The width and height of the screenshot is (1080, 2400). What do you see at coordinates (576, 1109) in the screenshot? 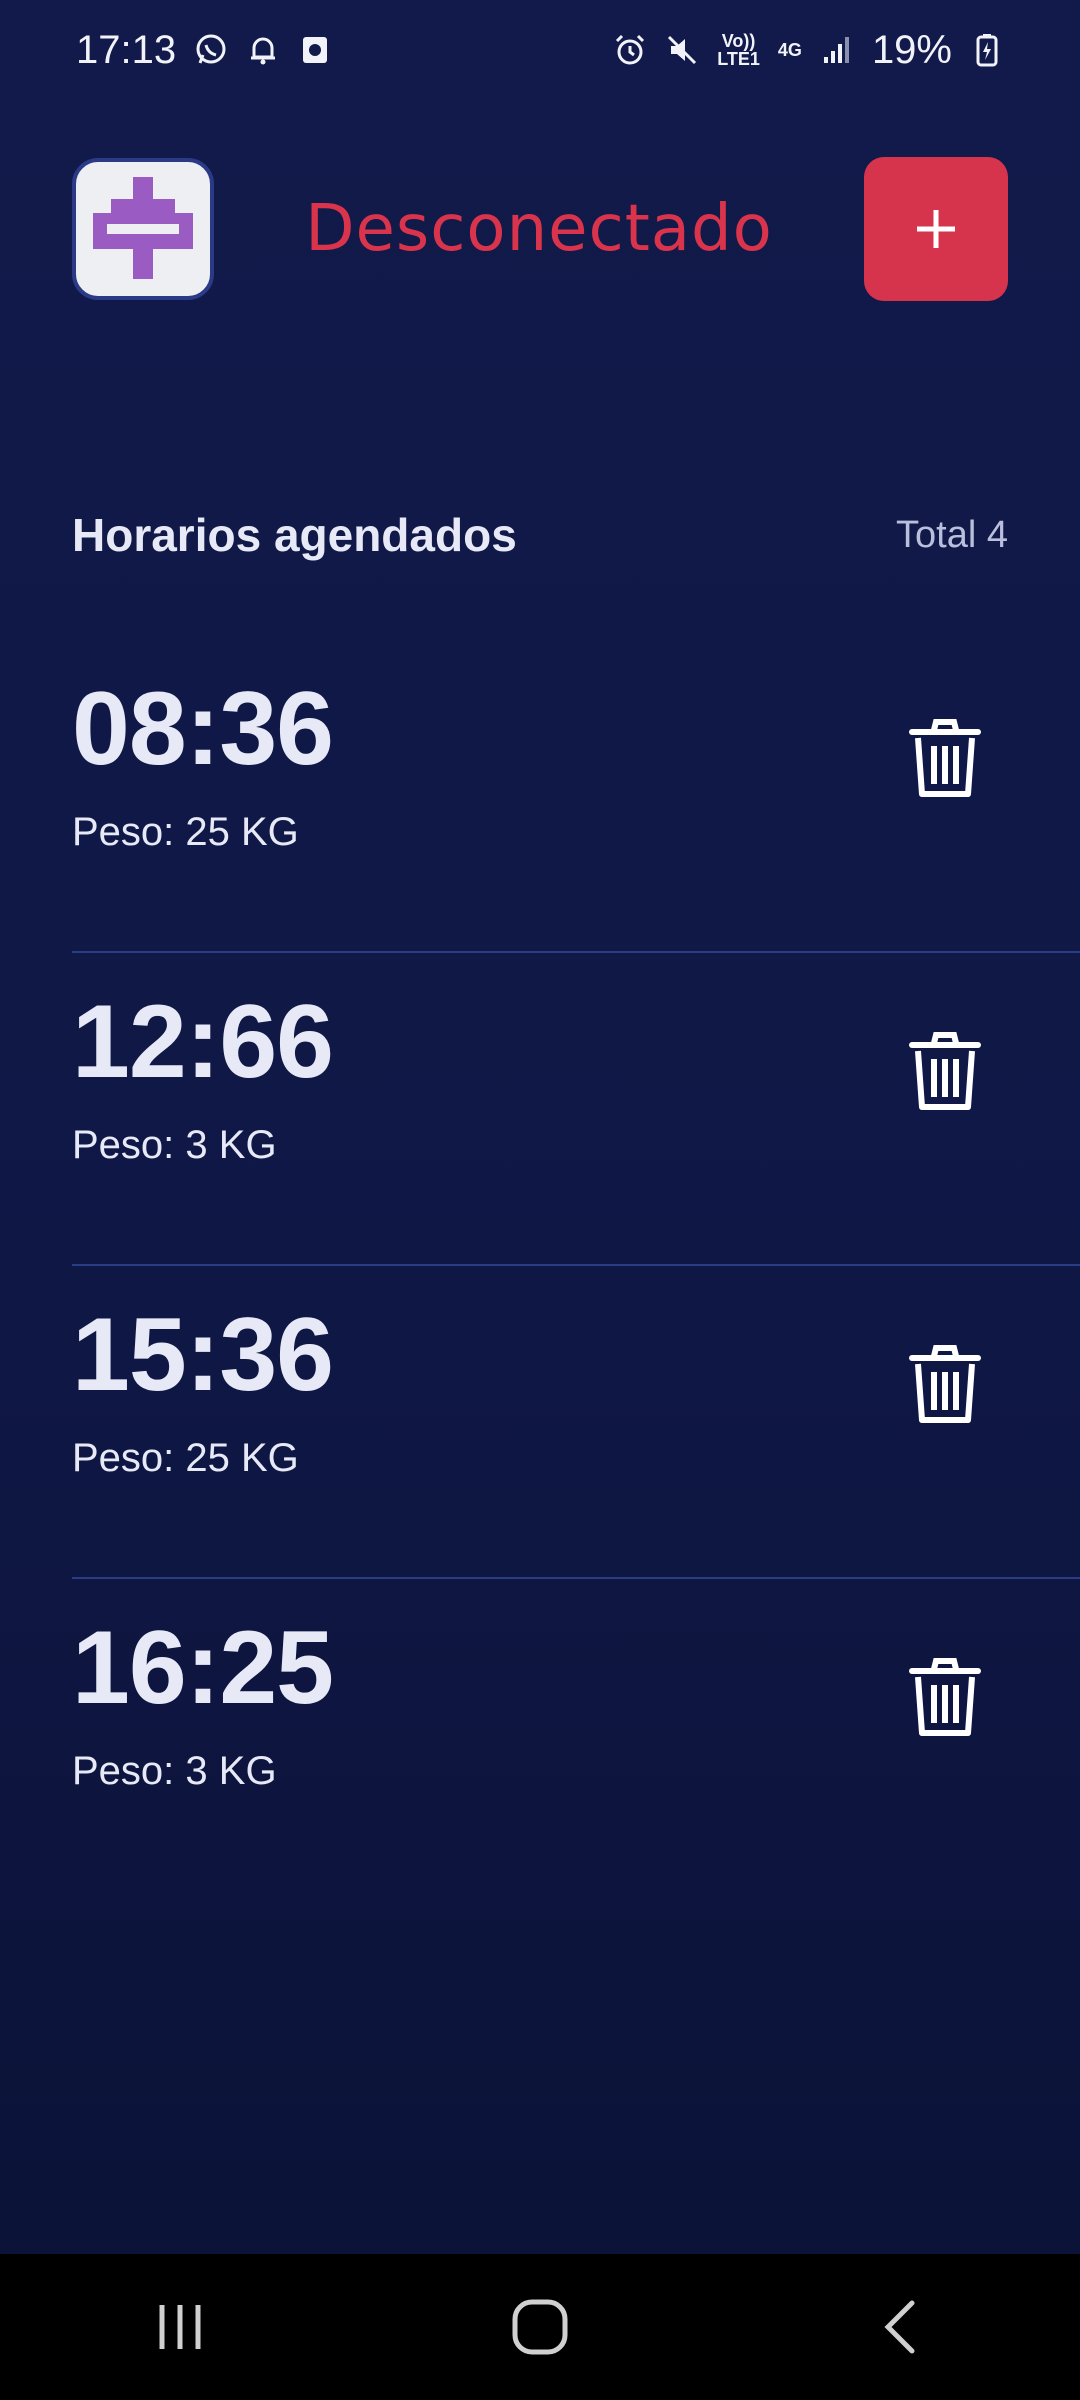
I see `schedule-row: 12:66 Peso: 3 KG` at bounding box center [576, 1109].